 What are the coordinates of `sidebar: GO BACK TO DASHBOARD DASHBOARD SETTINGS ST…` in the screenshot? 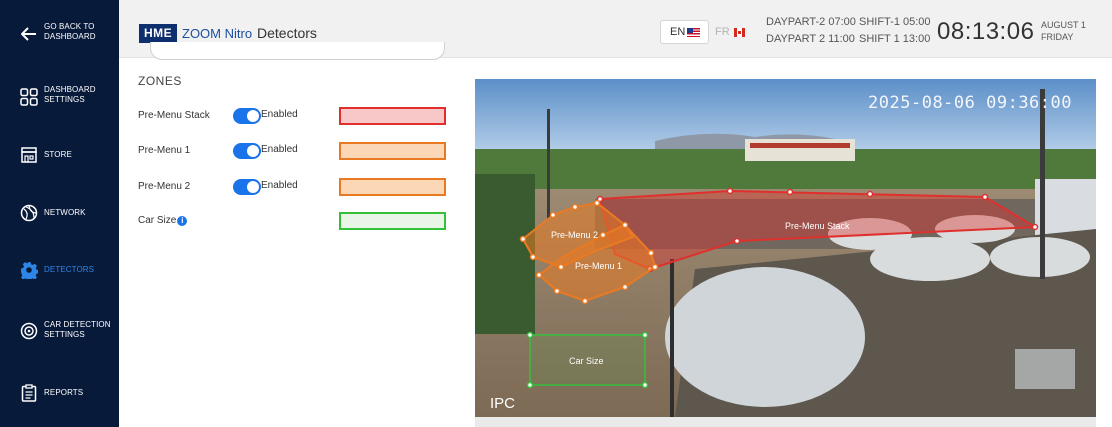 It's located at (59, 213).